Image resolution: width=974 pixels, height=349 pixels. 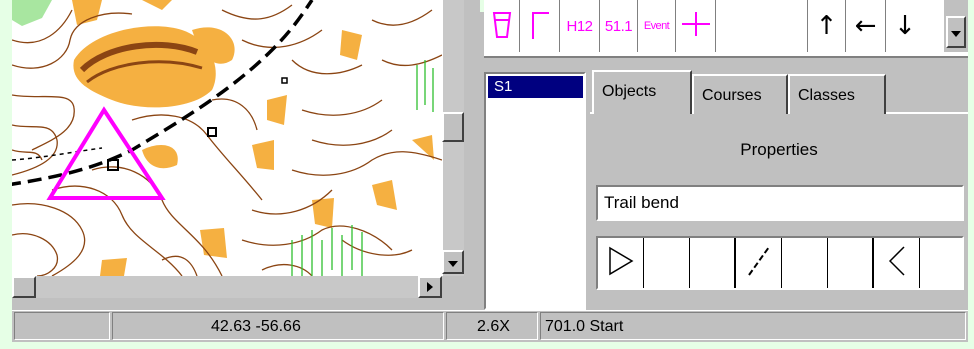 What do you see at coordinates (535, 87) in the screenshot?
I see `course-list-item-s1: S1` at bounding box center [535, 87].